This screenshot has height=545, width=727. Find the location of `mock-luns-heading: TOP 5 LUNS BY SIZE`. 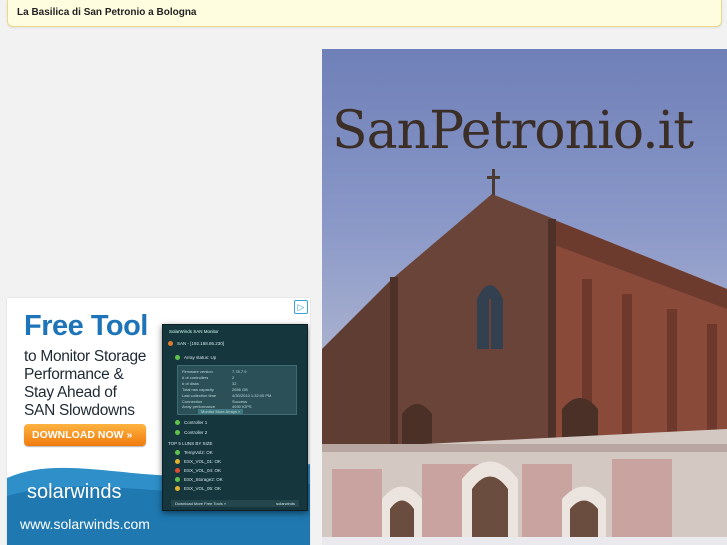

mock-luns-heading: TOP 5 LUNS BY SIZE is located at coordinates (190, 443).